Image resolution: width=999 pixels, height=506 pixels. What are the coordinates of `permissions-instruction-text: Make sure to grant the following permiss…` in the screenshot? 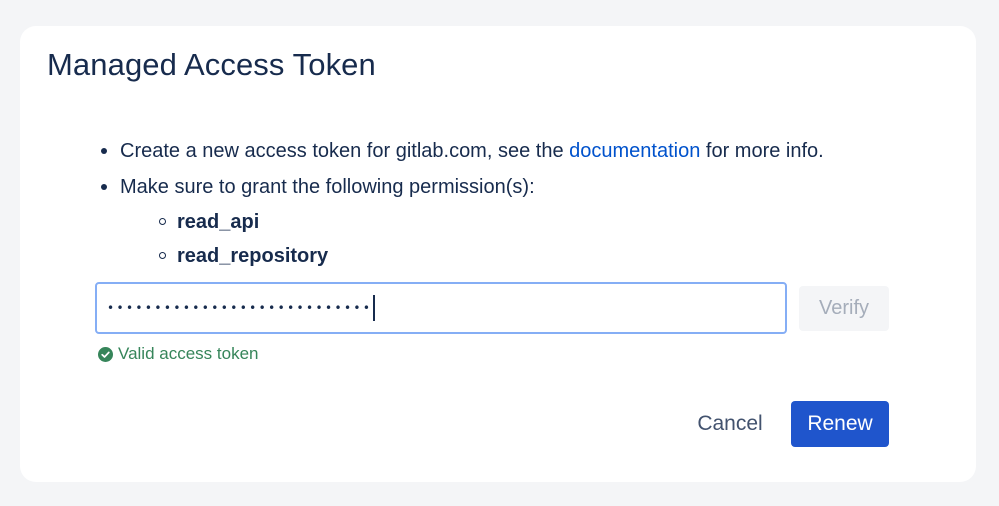 It's located at (327, 187).